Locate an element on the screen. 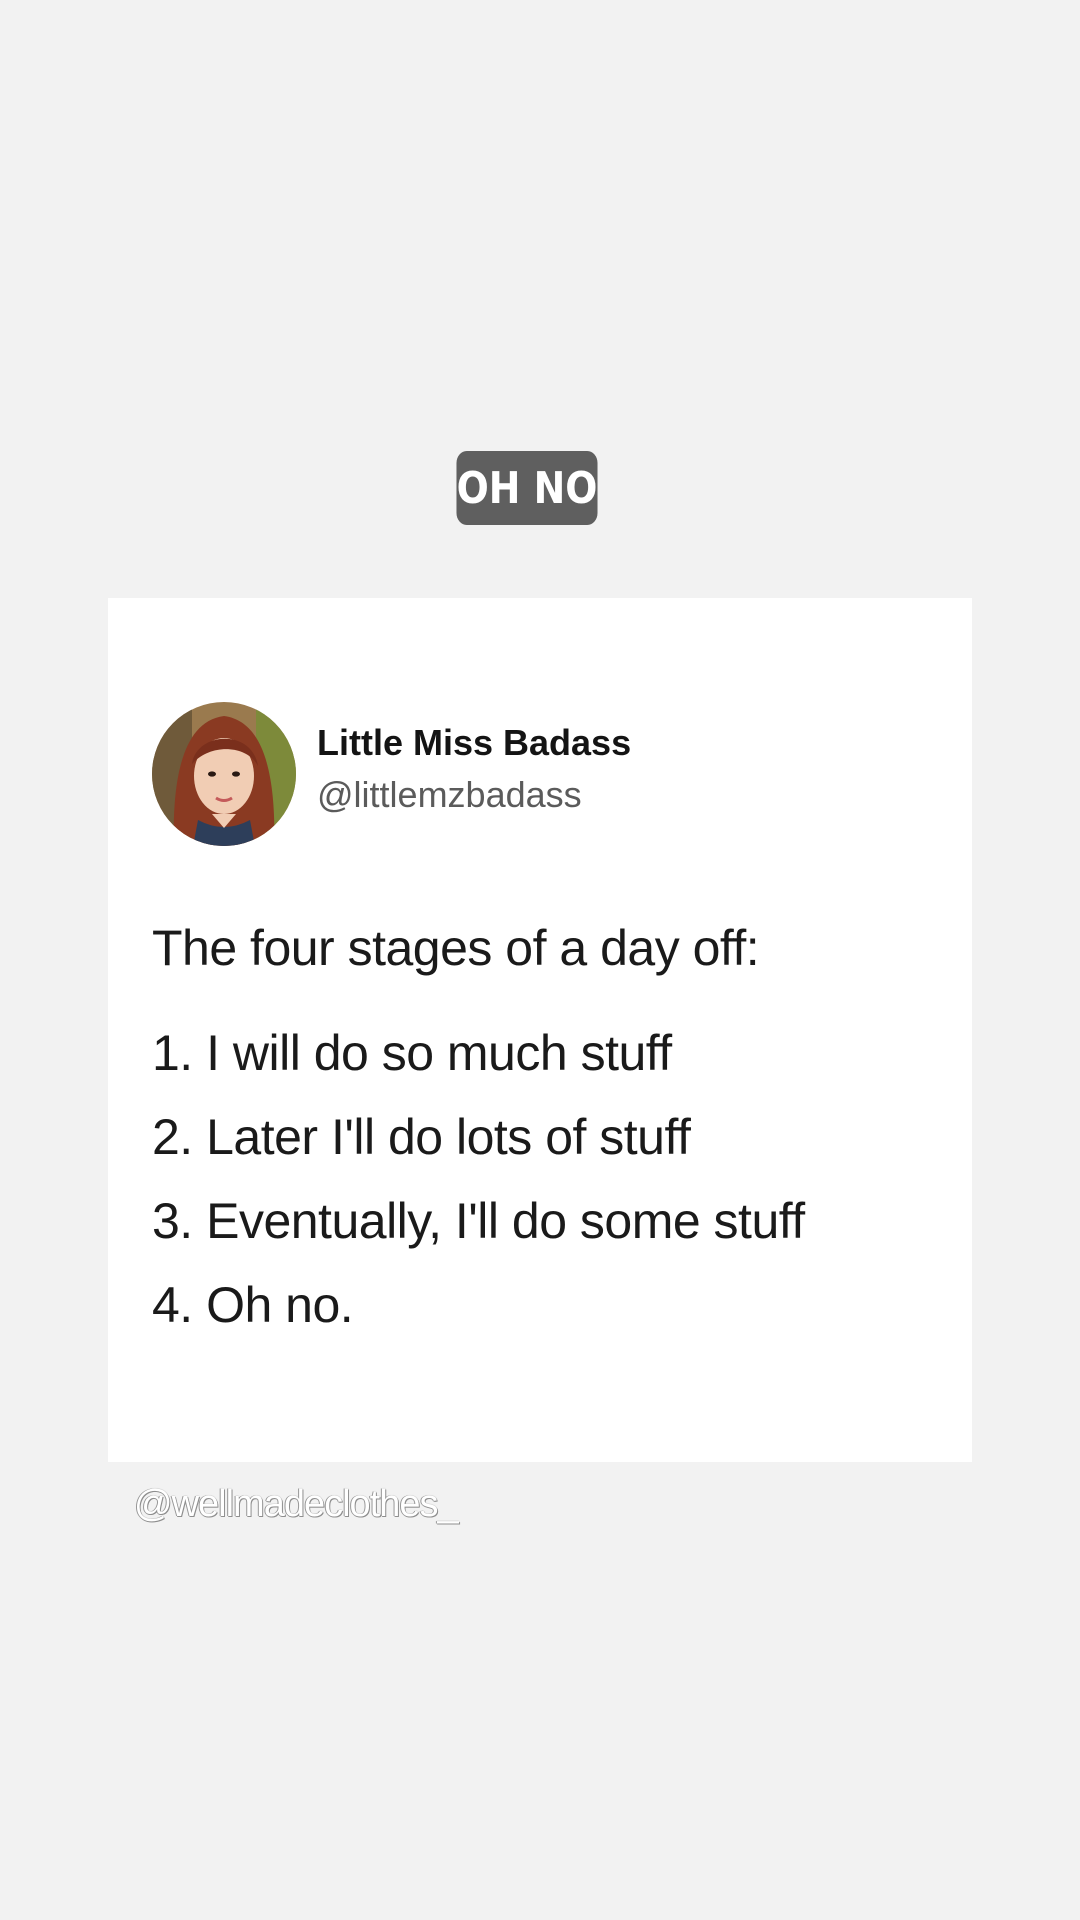 The width and height of the screenshot is (1080, 1920). list-item: 3. Eventually, I'll do some stuff is located at coordinates (478, 1221).